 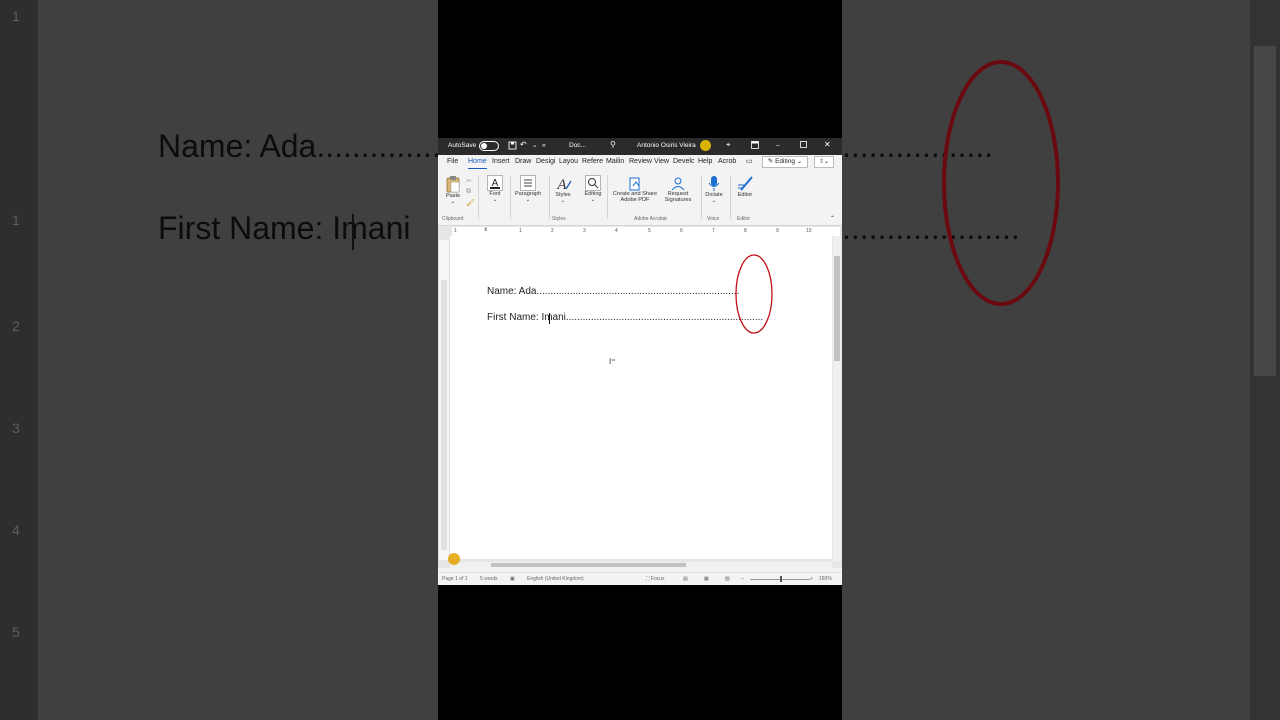 What do you see at coordinates (489, 146) in the screenshot?
I see `autosave-toggle` at bounding box center [489, 146].